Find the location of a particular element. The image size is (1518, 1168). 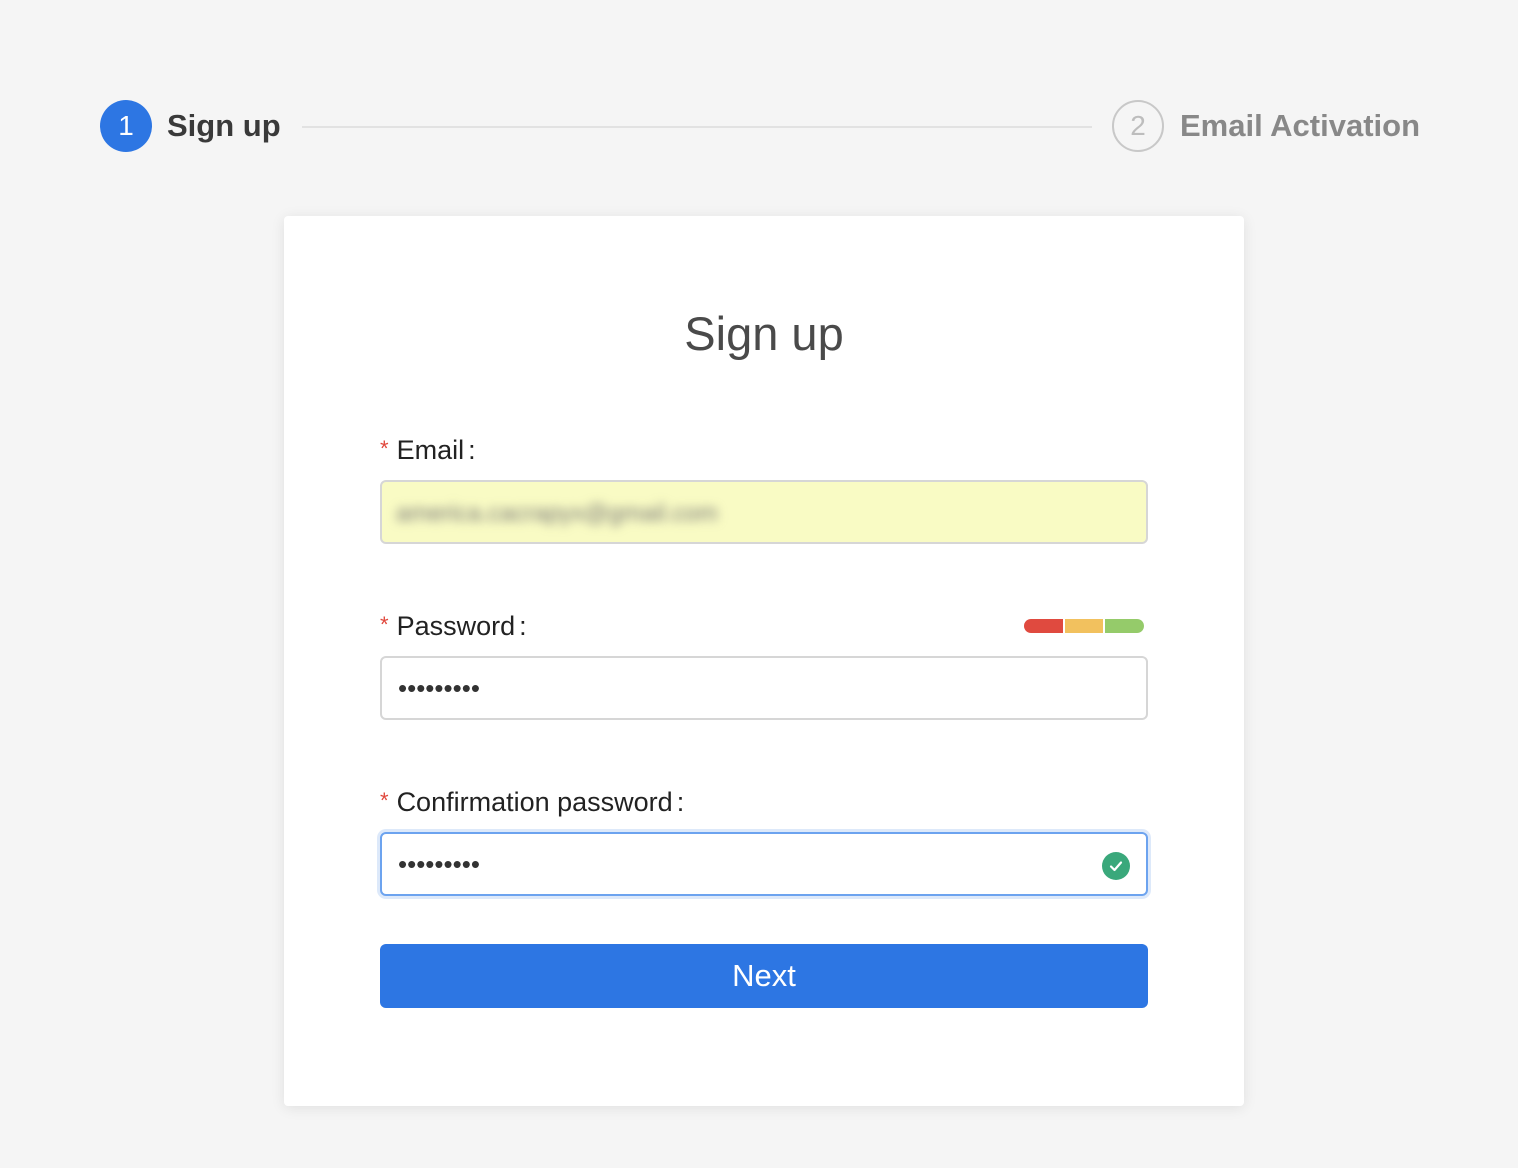

form-title: Sign up is located at coordinates (764, 333).